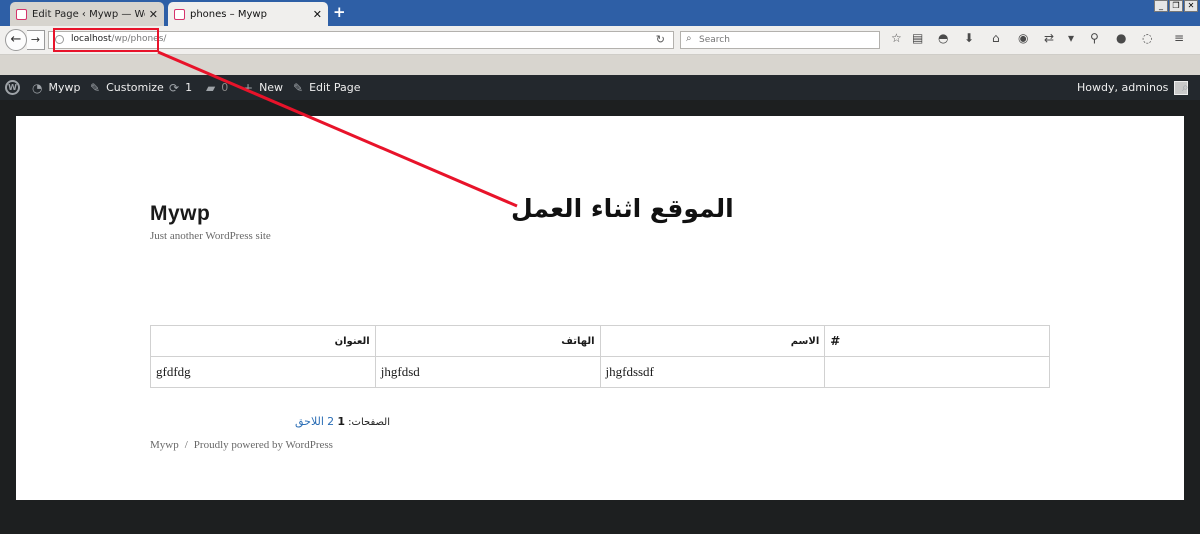 The height and width of the screenshot is (534, 1200). Describe the element at coordinates (64, 87) in the screenshot. I see `site-name-label: Mywp` at that location.